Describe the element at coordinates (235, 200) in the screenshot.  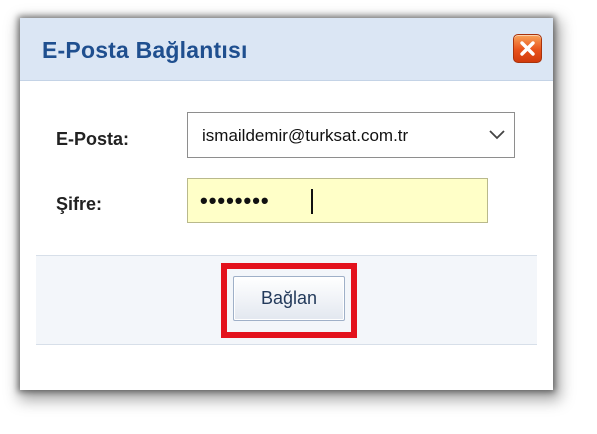
I see `password-masked-value: ••••••••` at that location.